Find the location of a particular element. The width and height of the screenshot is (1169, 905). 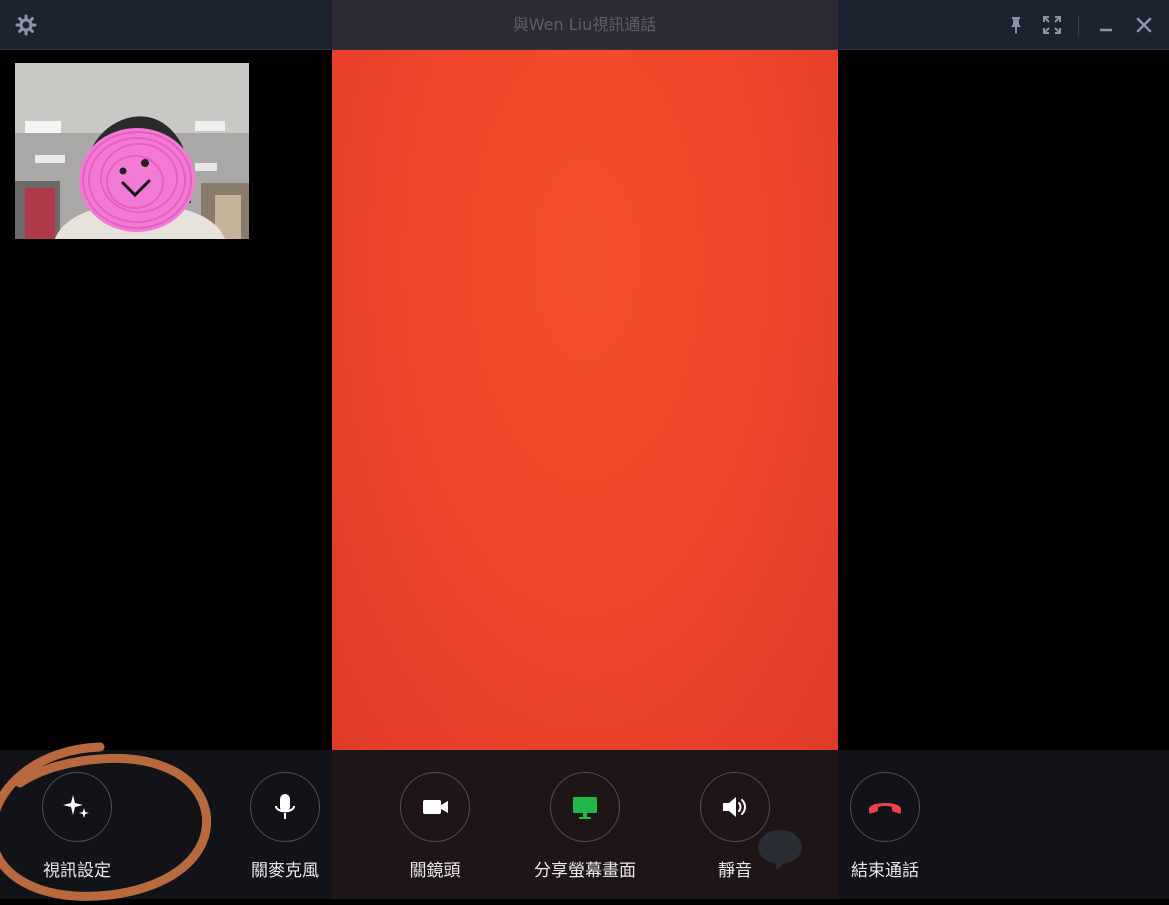

self-preview-video is located at coordinates (132, 151).